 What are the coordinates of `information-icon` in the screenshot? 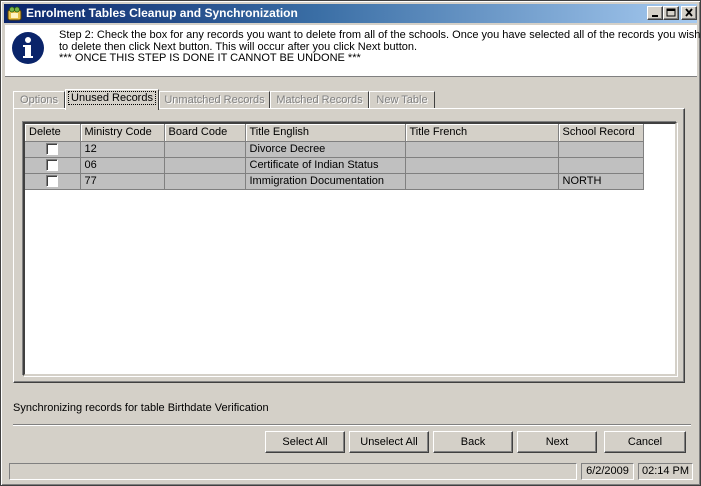 It's located at (28, 48).